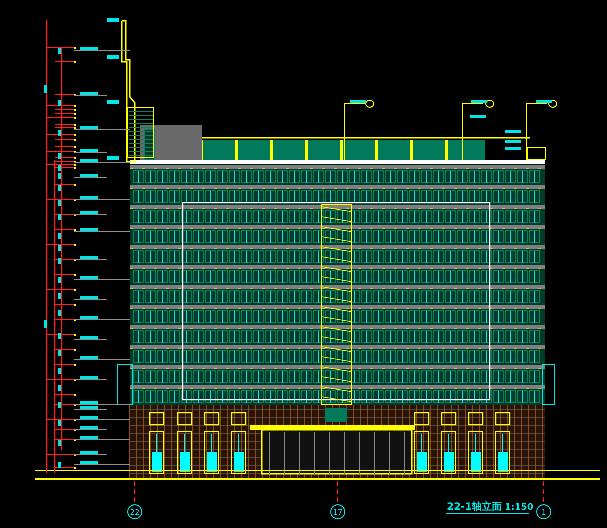  What do you see at coordinates (474, 507) in the screenshot?
I see `drawing-title: 22-1轴立面` at bounding box center [474, 507].